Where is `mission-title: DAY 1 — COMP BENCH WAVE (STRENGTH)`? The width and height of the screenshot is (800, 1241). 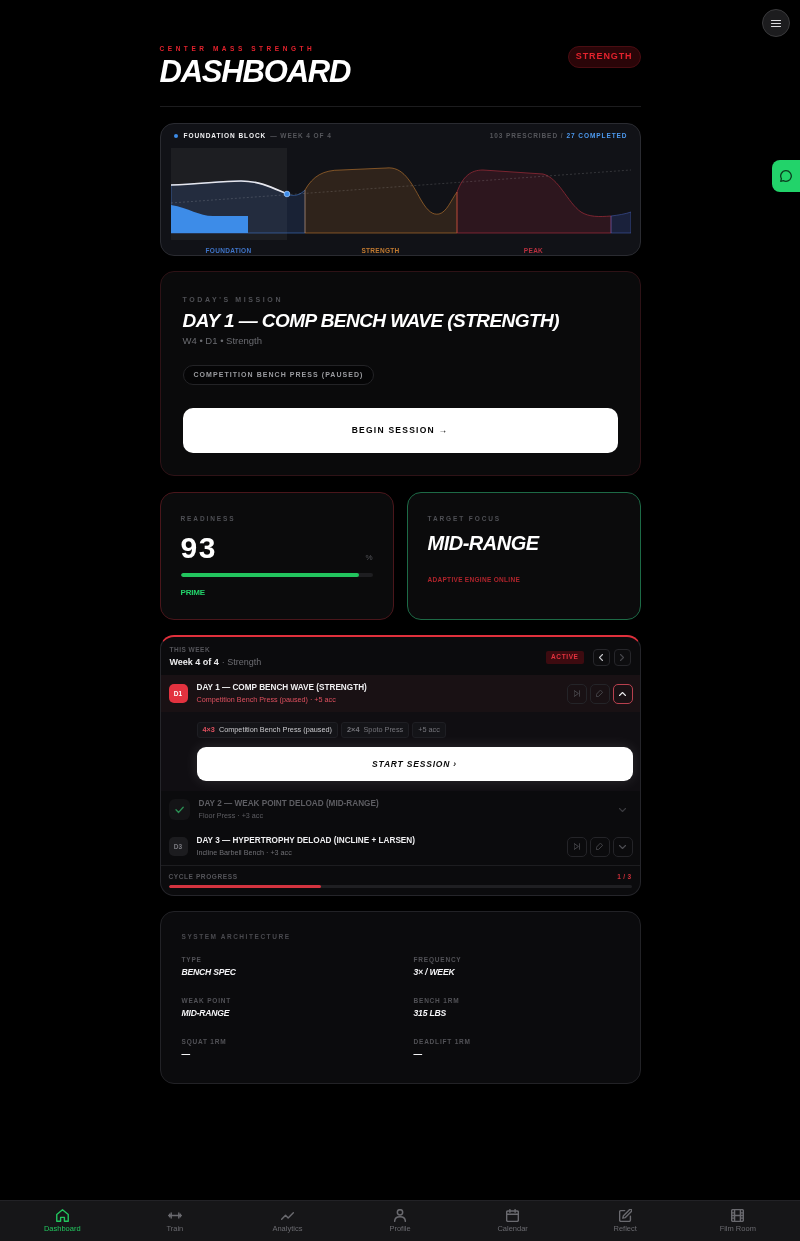 mission-title: DAY 1 — COMP BENCH WAVE (STRENGTH) is located at coordinates (371, 321).